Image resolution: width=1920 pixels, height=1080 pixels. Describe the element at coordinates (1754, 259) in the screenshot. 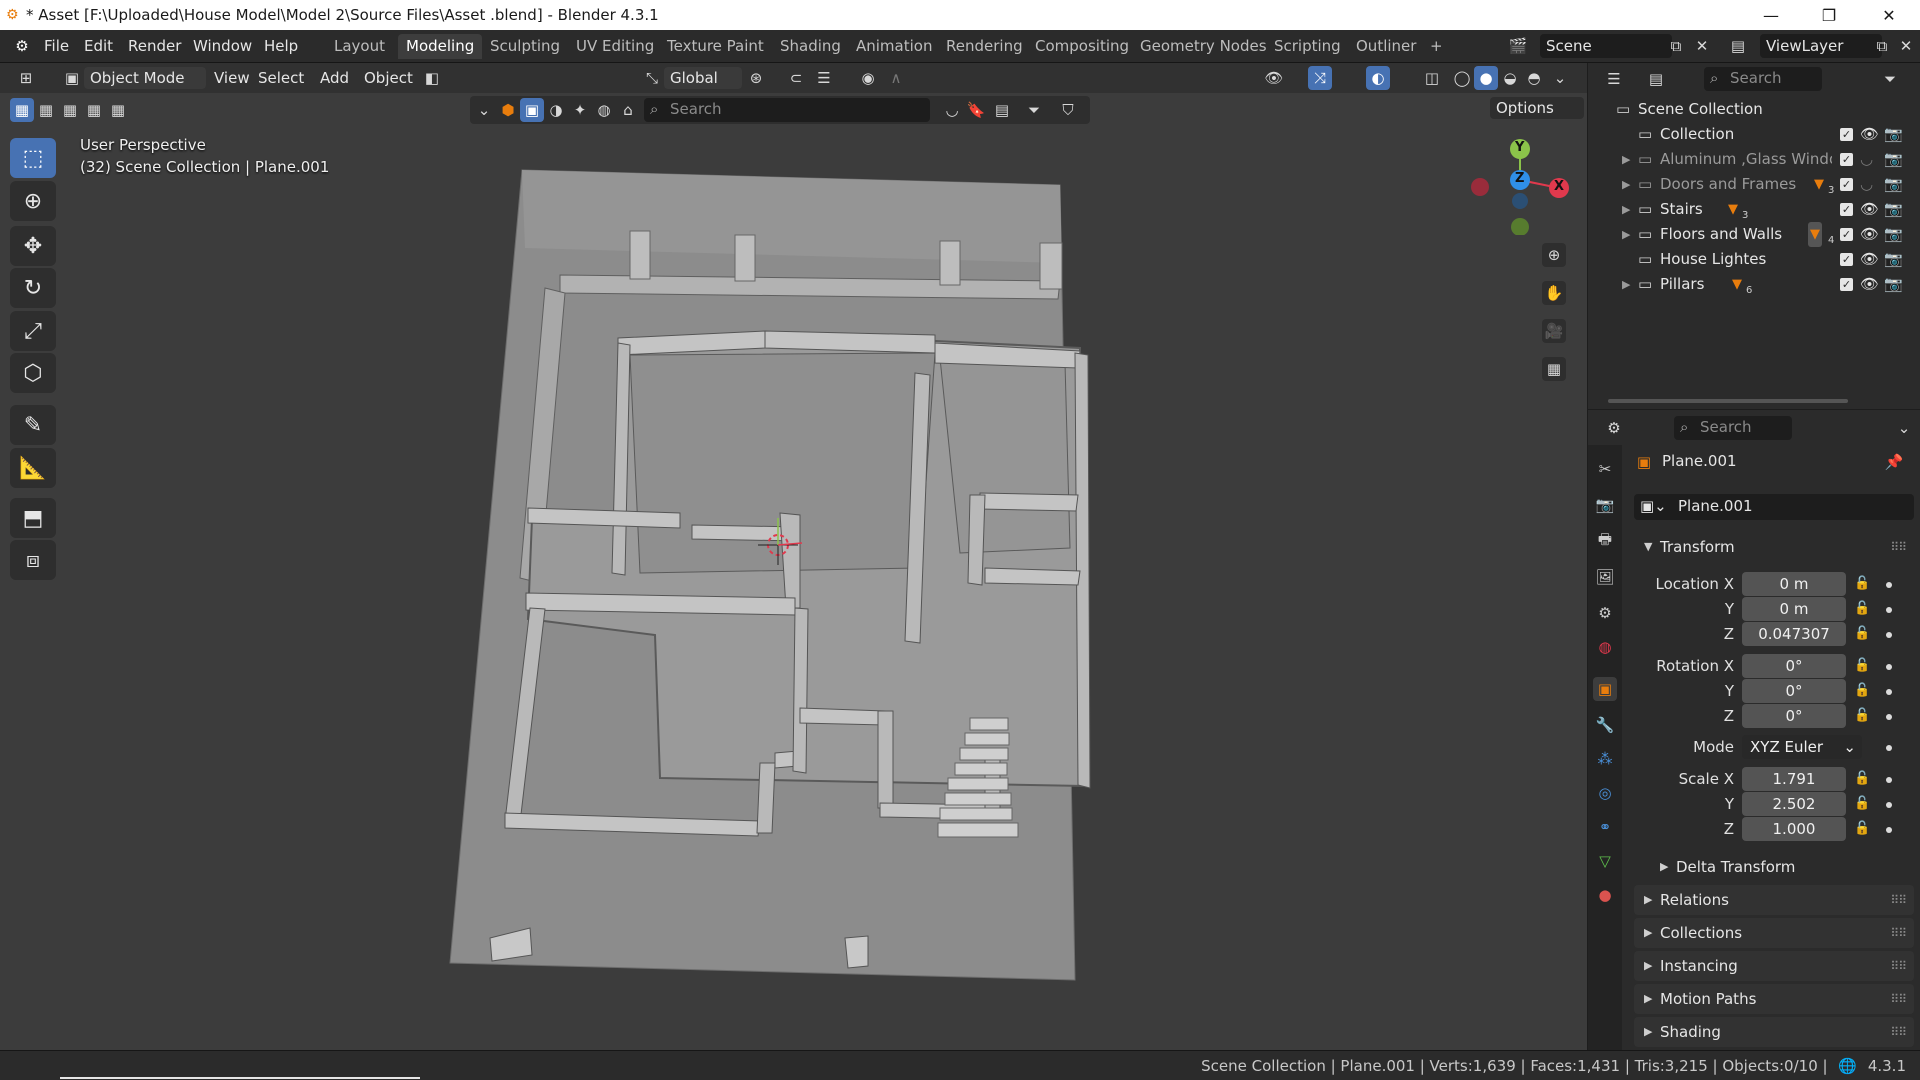

I see `outliner-row: ▭ House Lightes ✓ 👁 📷` at that location.